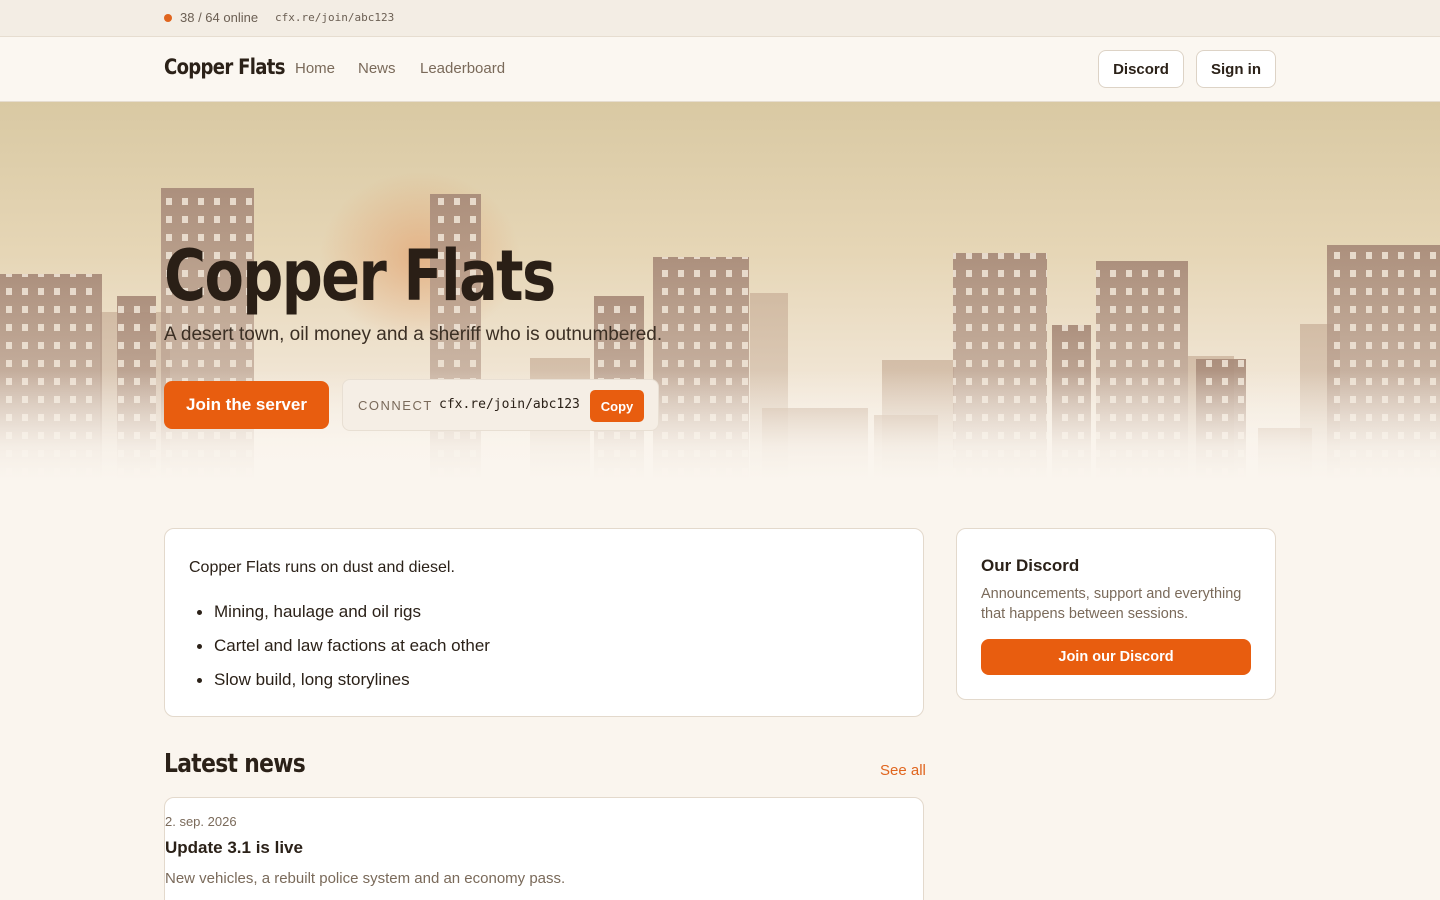  I want to click on online-status-dot, so click(168, 18).